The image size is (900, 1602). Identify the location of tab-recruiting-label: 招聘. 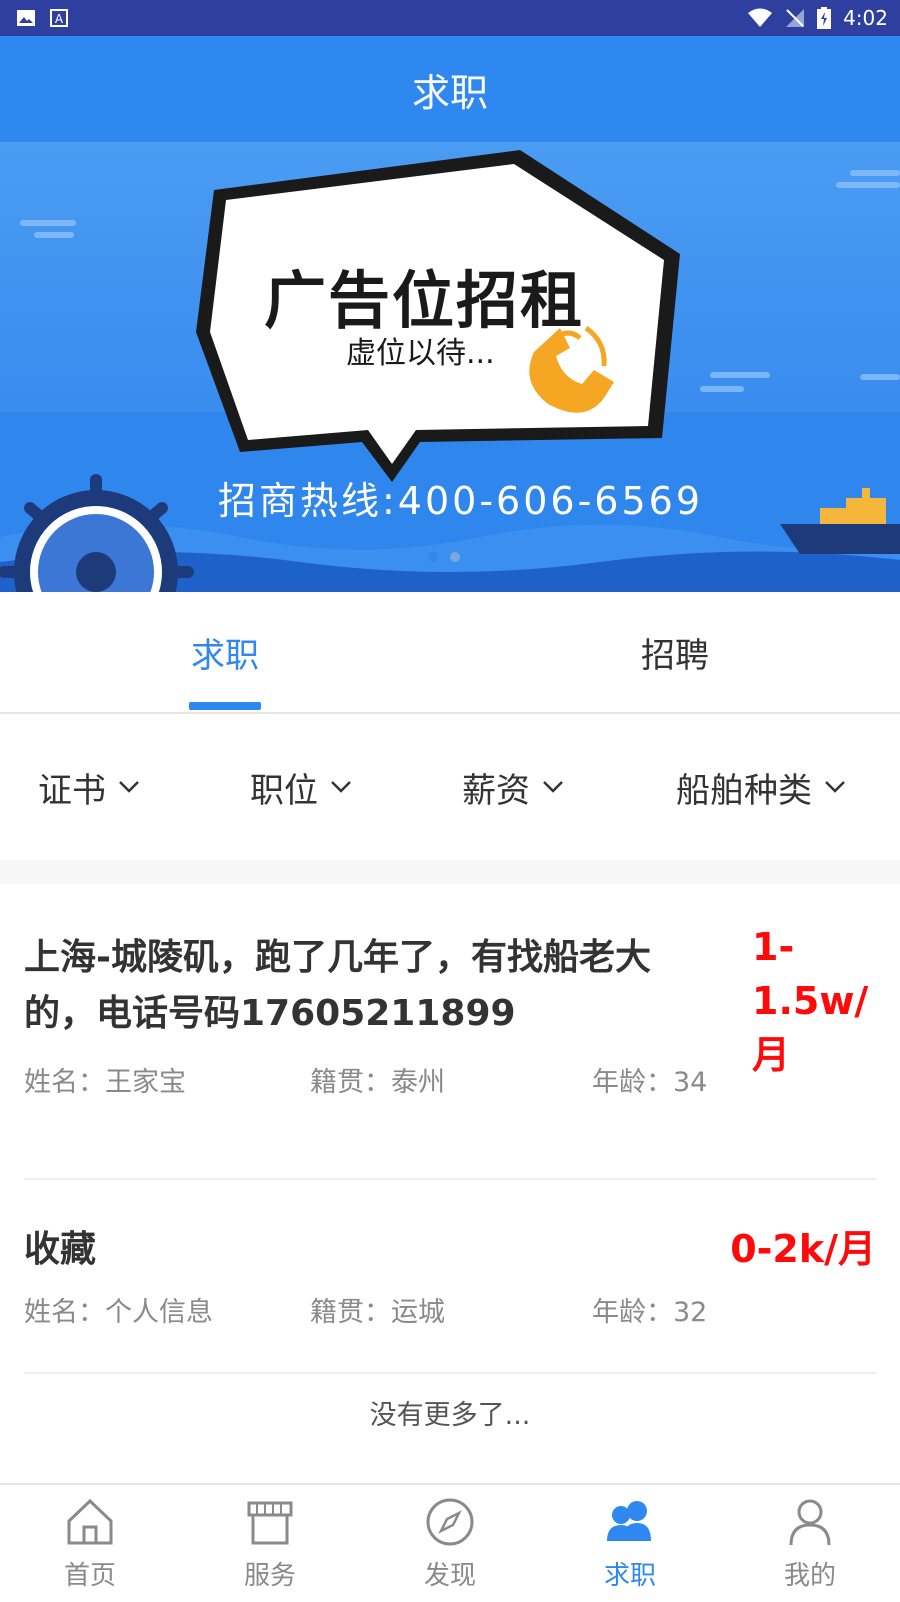
(675, 655).